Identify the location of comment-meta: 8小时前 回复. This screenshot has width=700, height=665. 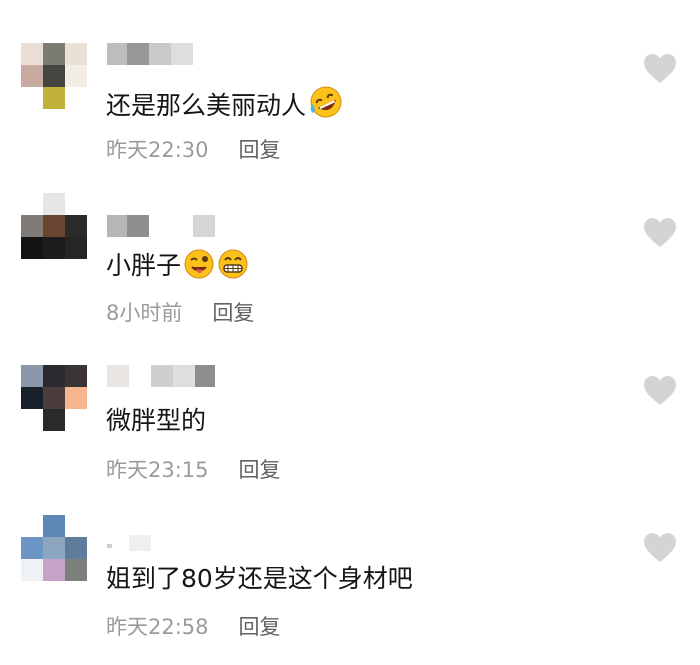
(180, 313).